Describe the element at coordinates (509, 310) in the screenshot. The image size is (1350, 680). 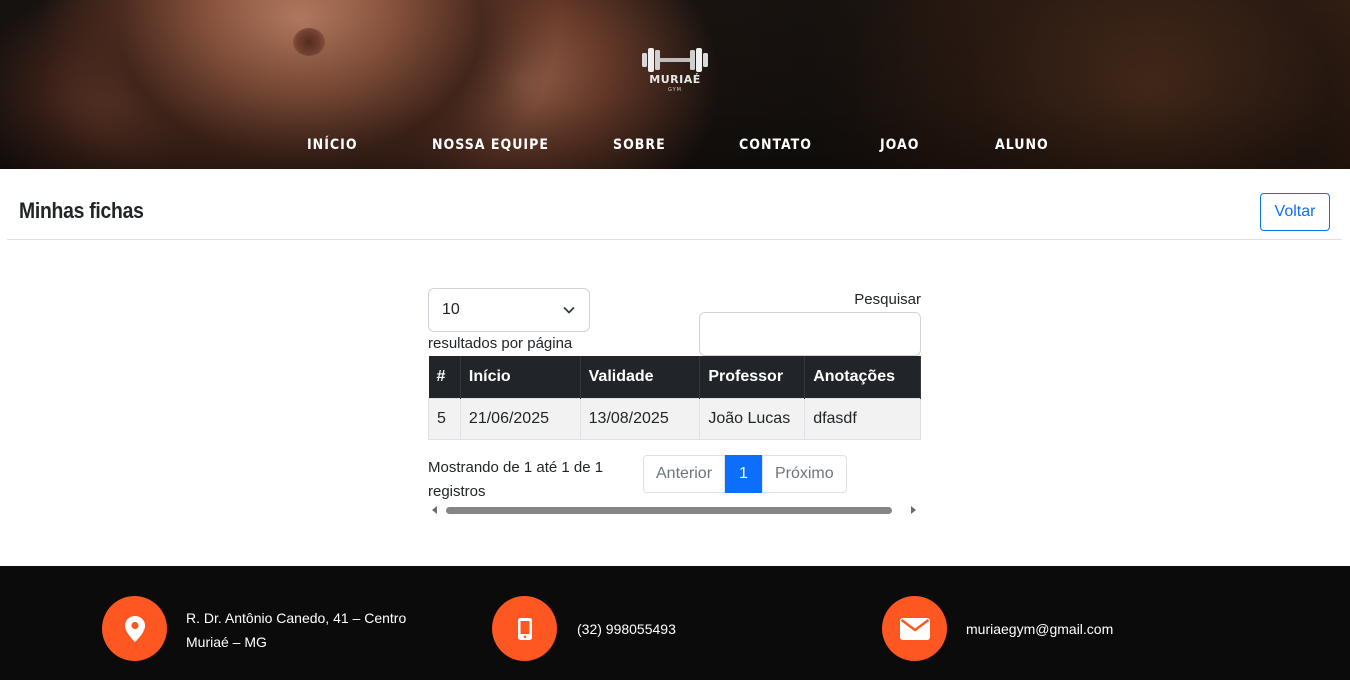
I see `page-length-select: 10` at that location.